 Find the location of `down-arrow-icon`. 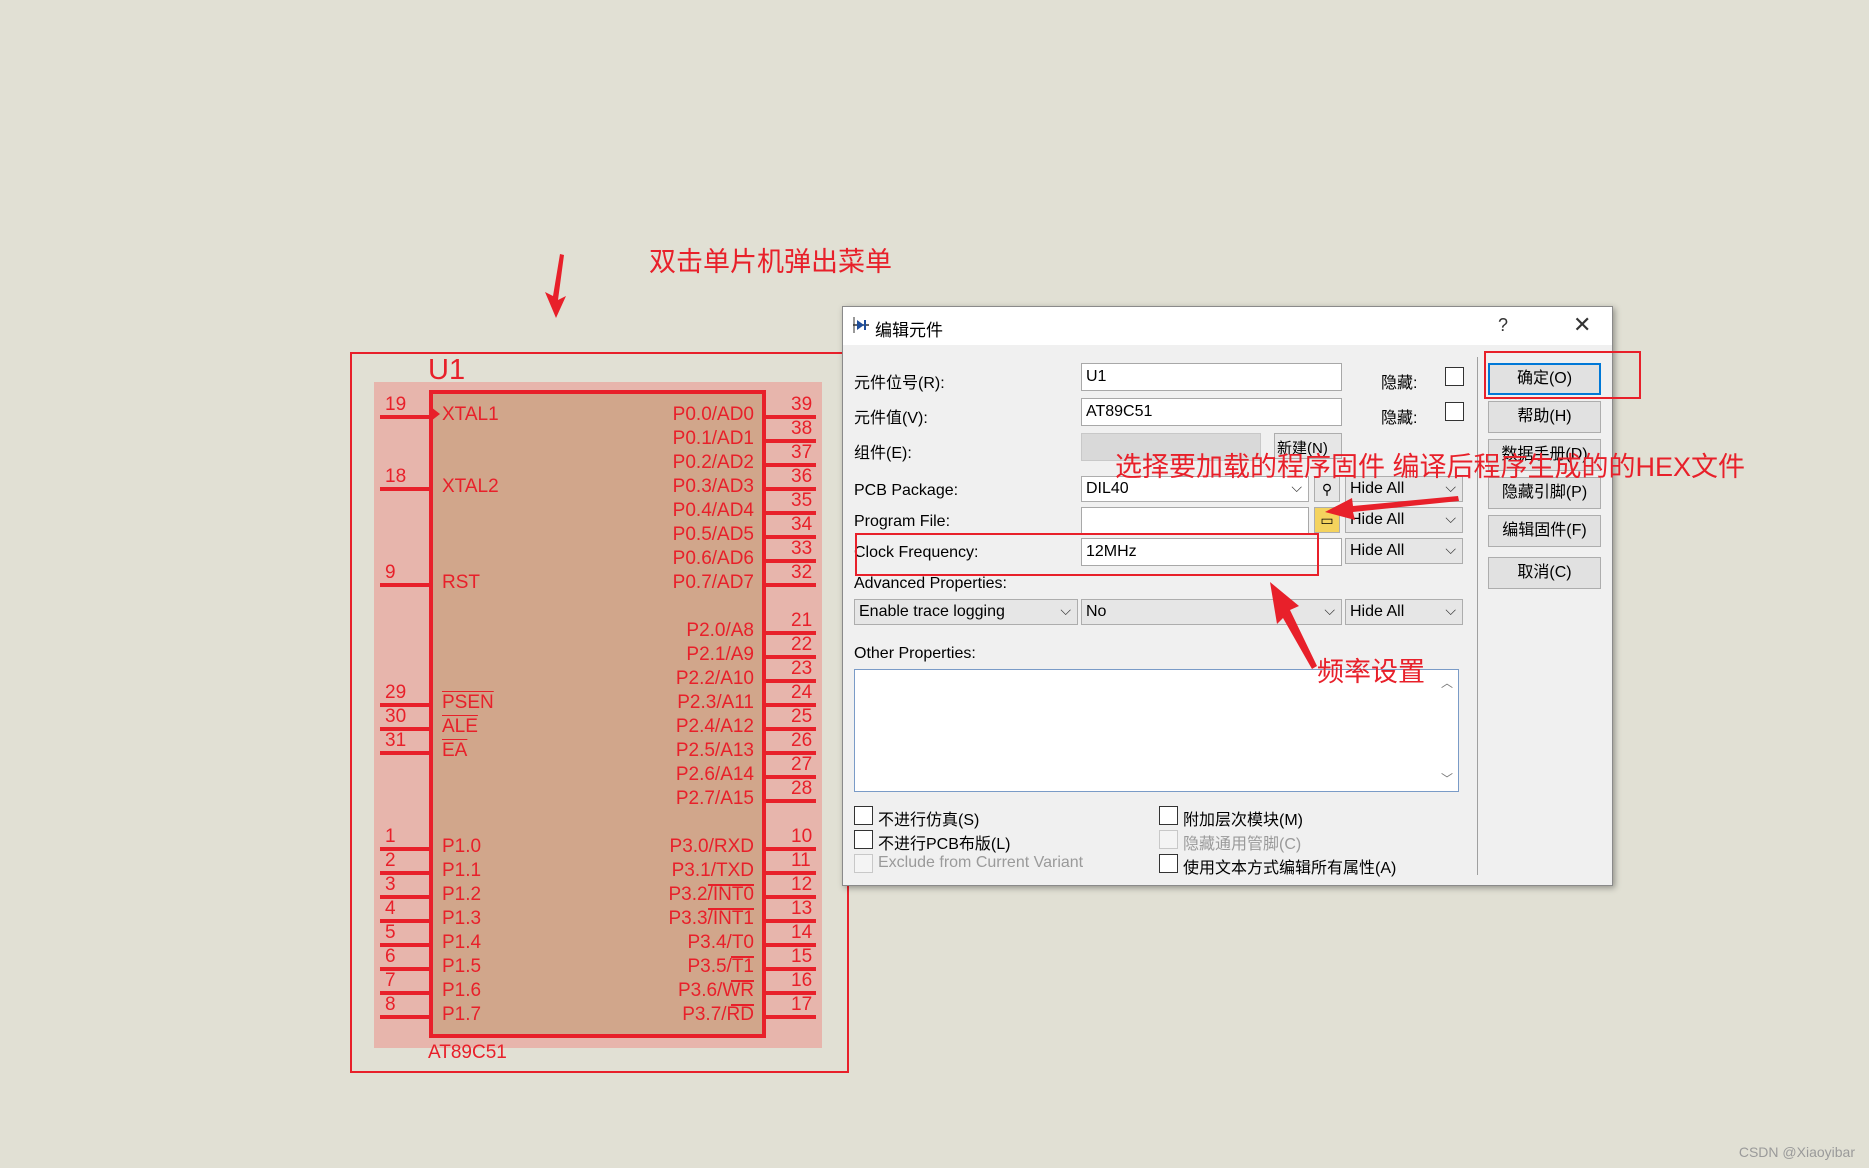

down-arrow-icon is located at coordinates (555, 286).